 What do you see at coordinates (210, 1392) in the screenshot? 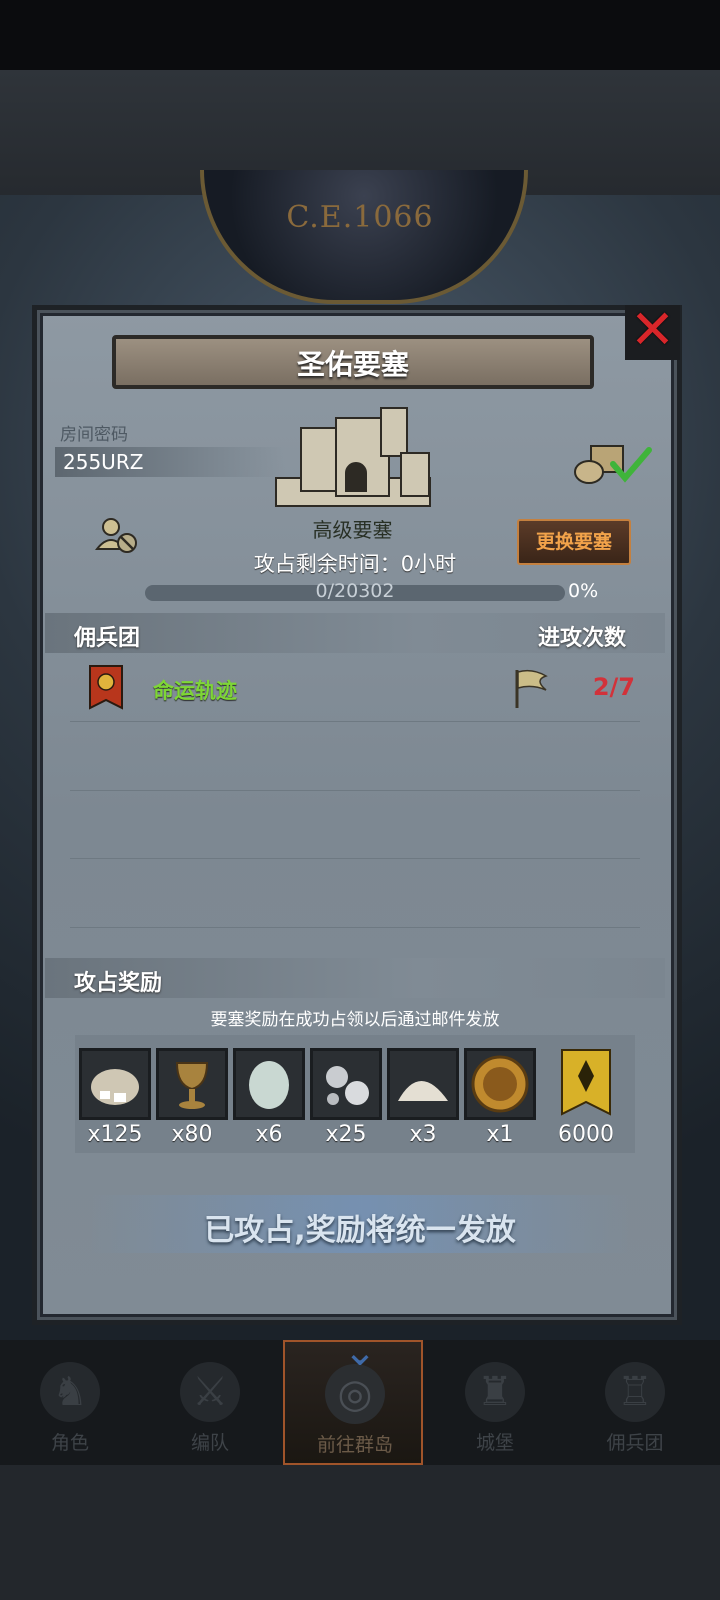
I see `knight-icon: ⚔` at bounding box center [210, 1392].